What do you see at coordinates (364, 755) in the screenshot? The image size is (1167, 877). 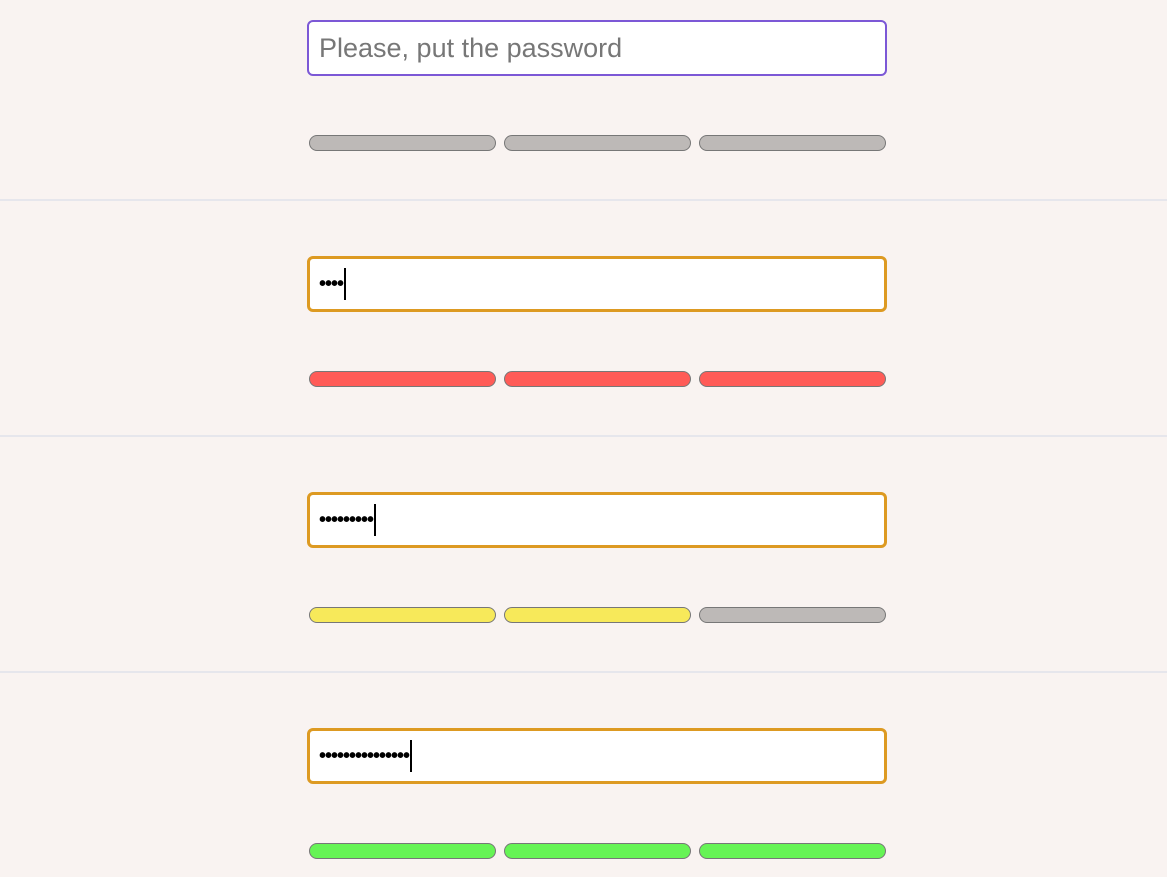 I see `masked-password: •••••••••••••••` at bounding box center [364, 755].